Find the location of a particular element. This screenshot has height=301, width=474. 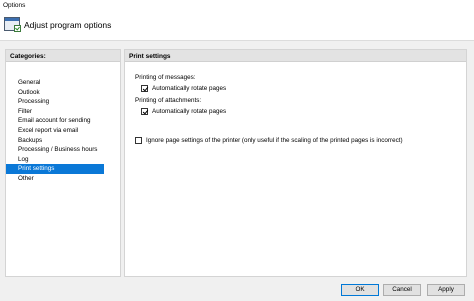

category-print-settings: Print settings is located at coordinates (55, 169).